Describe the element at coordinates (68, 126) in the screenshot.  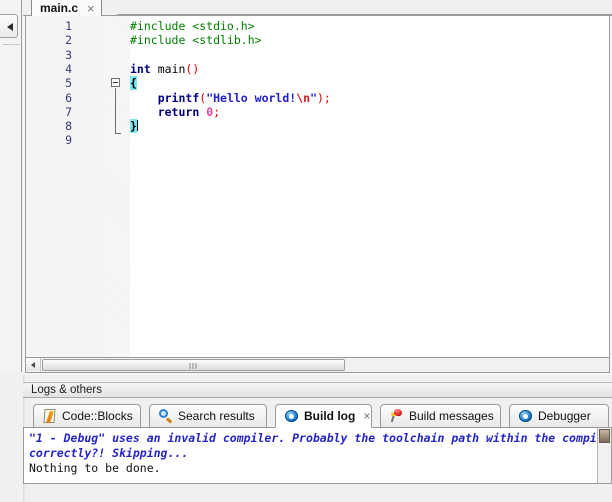
I see `line-number: 8` at that location.